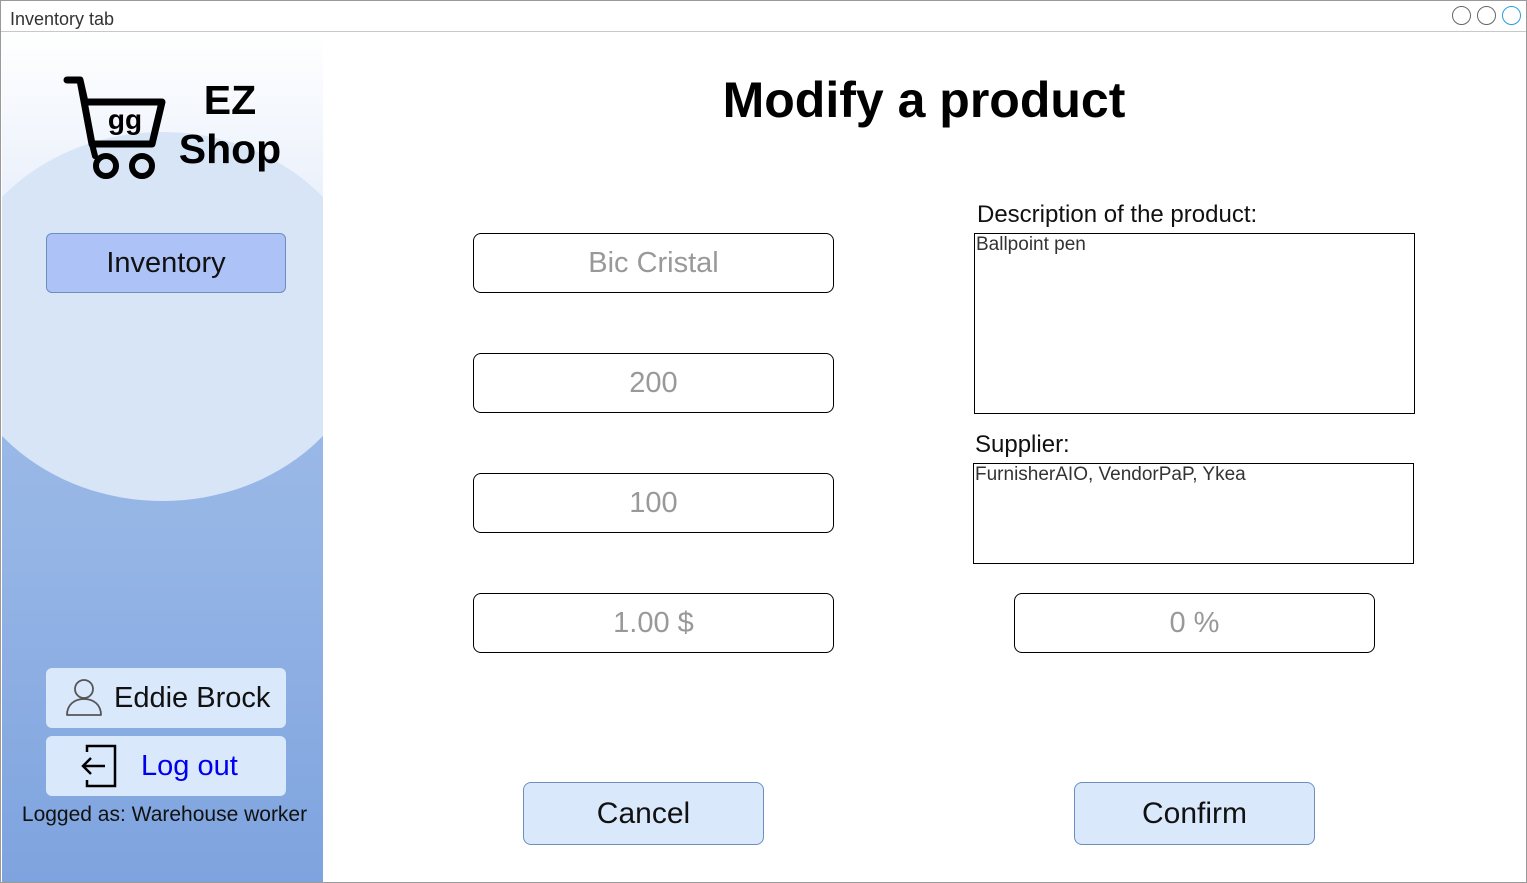  Describe the element at coordinates (1022, 444) in the screenshot. I see `supplier-label: Supplier:` at that location.